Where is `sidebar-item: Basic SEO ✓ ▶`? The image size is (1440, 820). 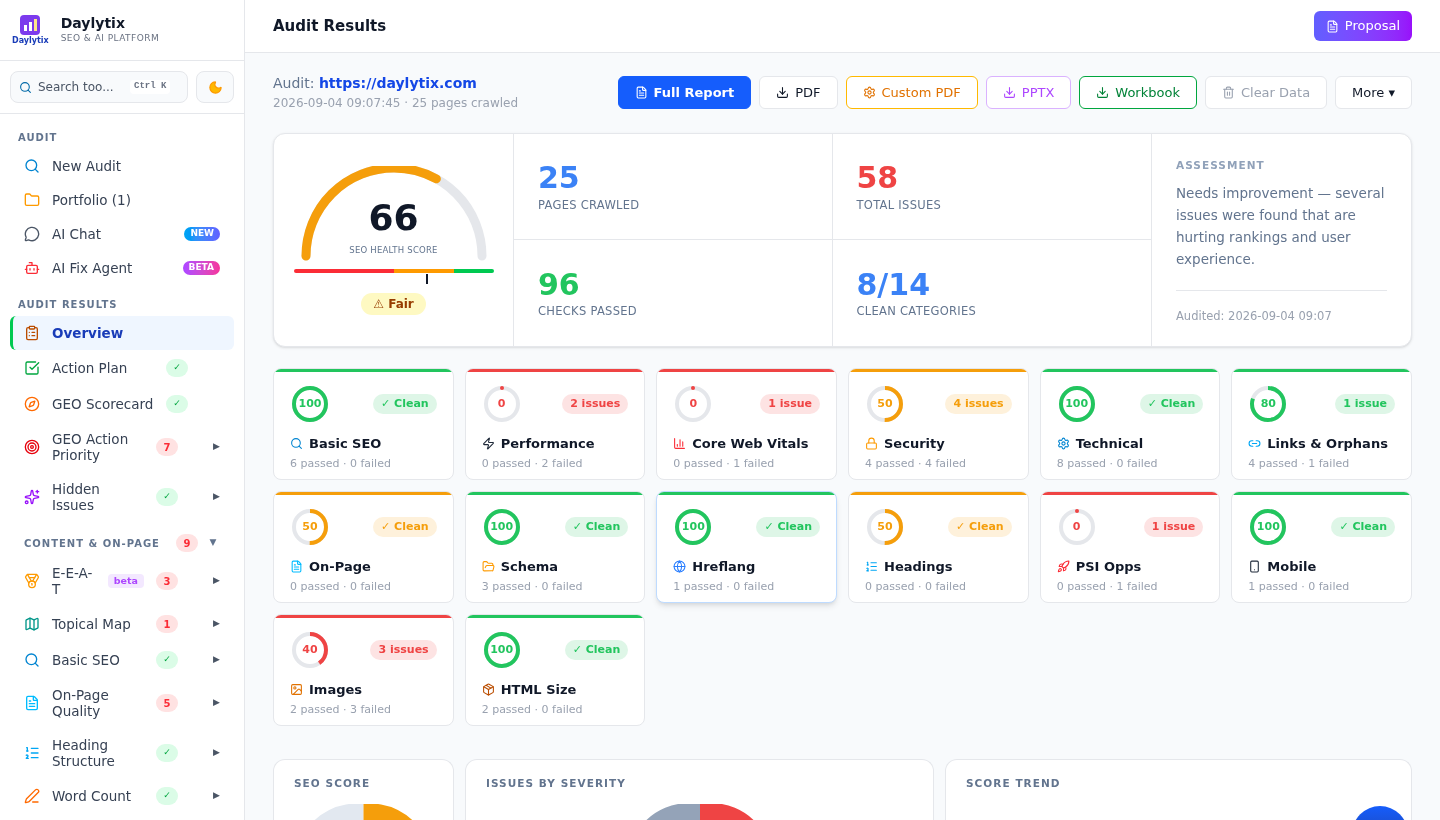
sidebar-item: Basic SEO ✓ ▶ is located at coordinates (122, 660).